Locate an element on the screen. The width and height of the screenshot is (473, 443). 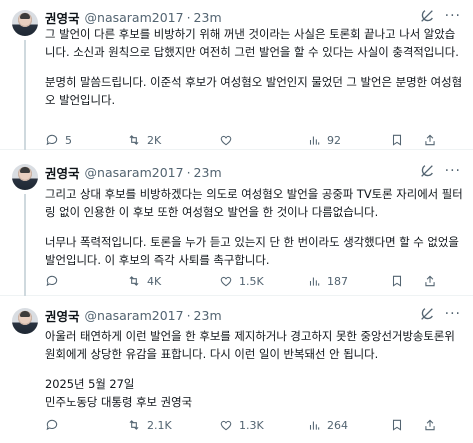
views-count: 92 is located at coordinates (334, 140).